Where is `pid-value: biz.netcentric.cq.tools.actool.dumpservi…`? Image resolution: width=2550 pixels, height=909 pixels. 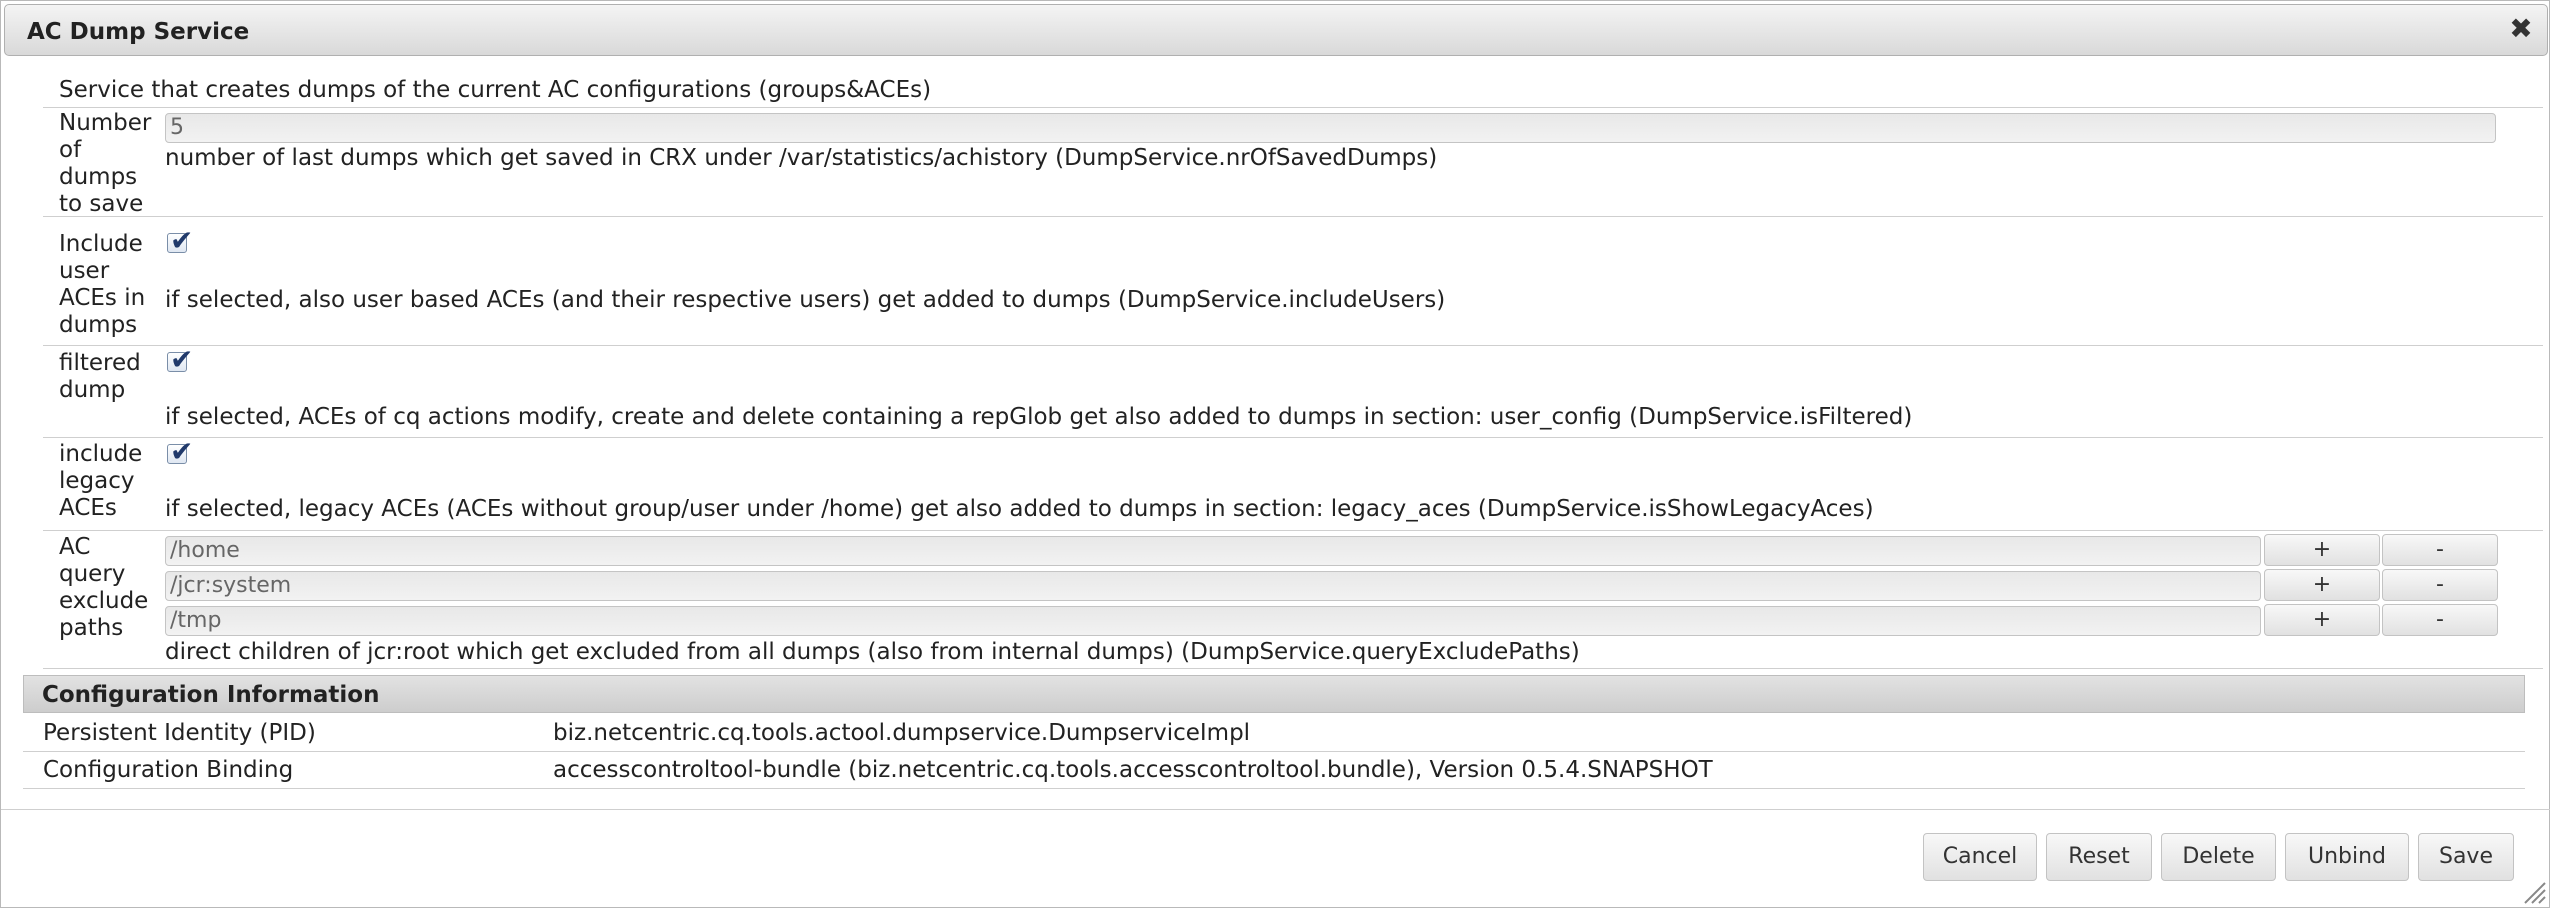 pid-value: biz.netcentric.cq.tools.actool.dumpservi… is located at coordinates (902, 733).